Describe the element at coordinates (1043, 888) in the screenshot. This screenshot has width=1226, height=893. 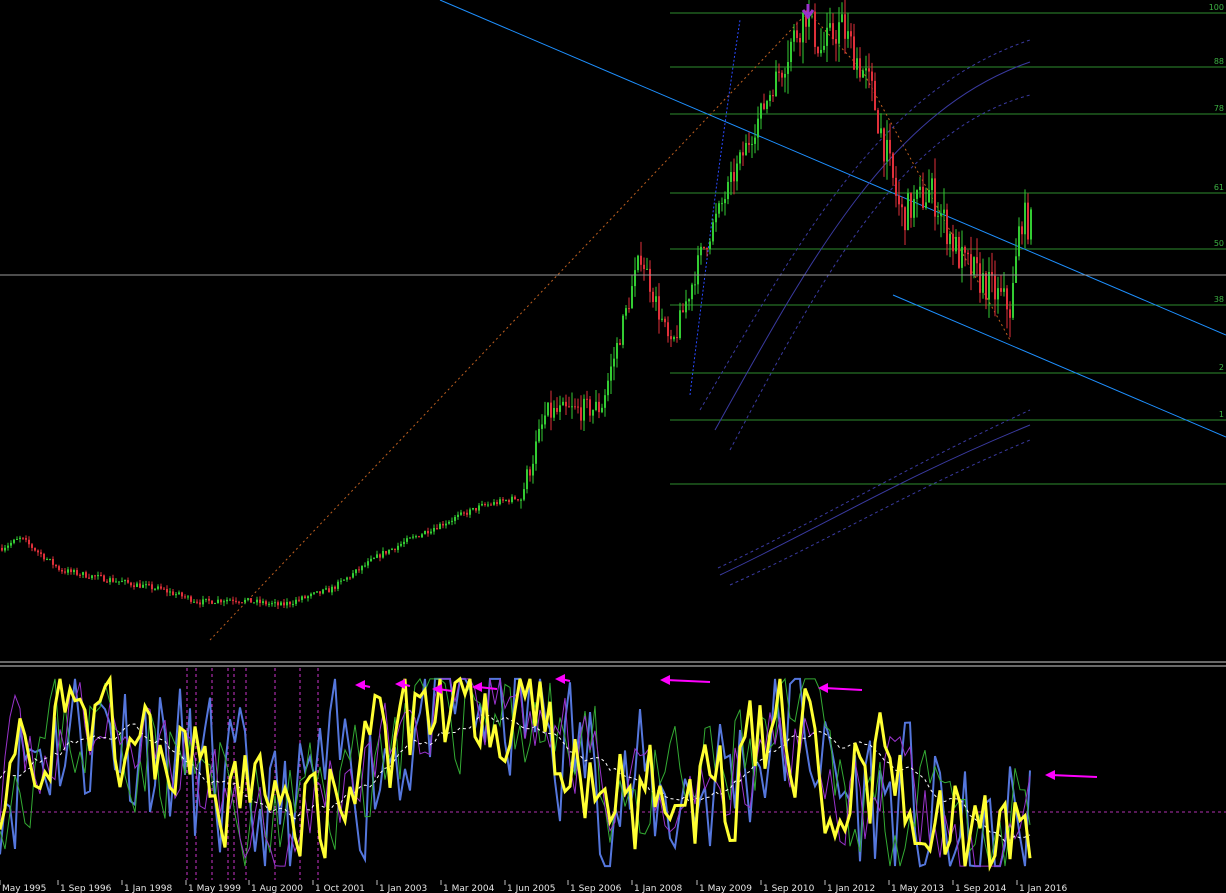
I see `date-label: 1 Jan 2016` at that location.